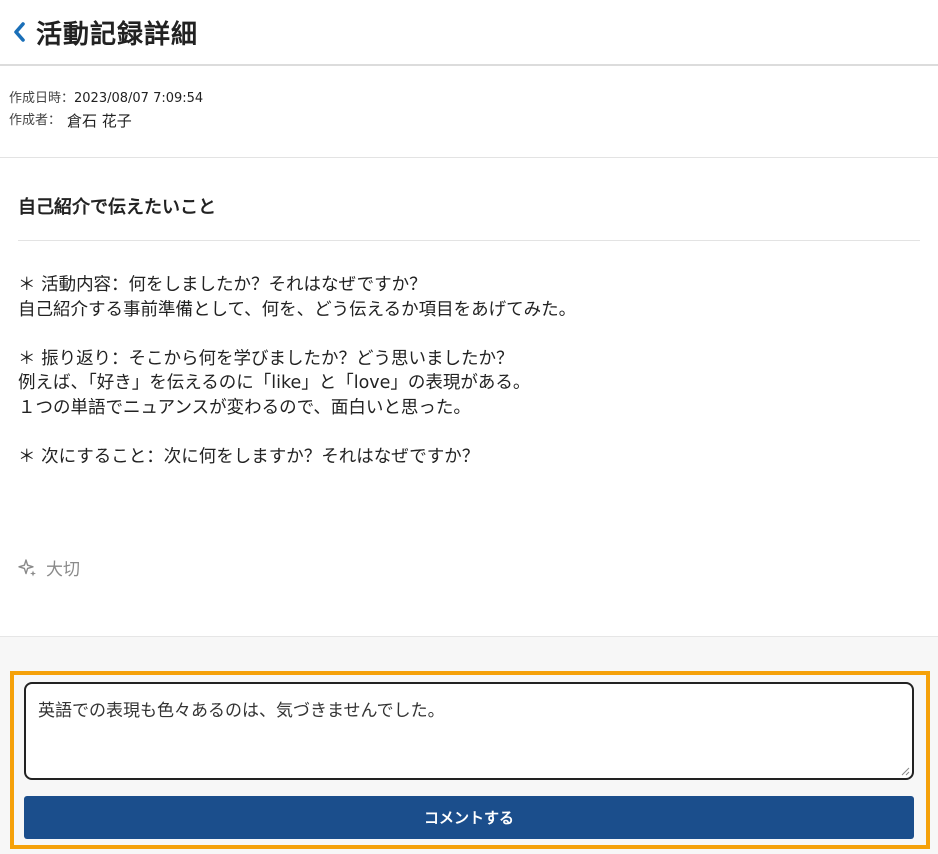 Image resolution: width=938 pixels, height=854 pixels. Describe the element at coordinates (35, 120) in the screenshot. I see `author-label: 作成者：` at that location.